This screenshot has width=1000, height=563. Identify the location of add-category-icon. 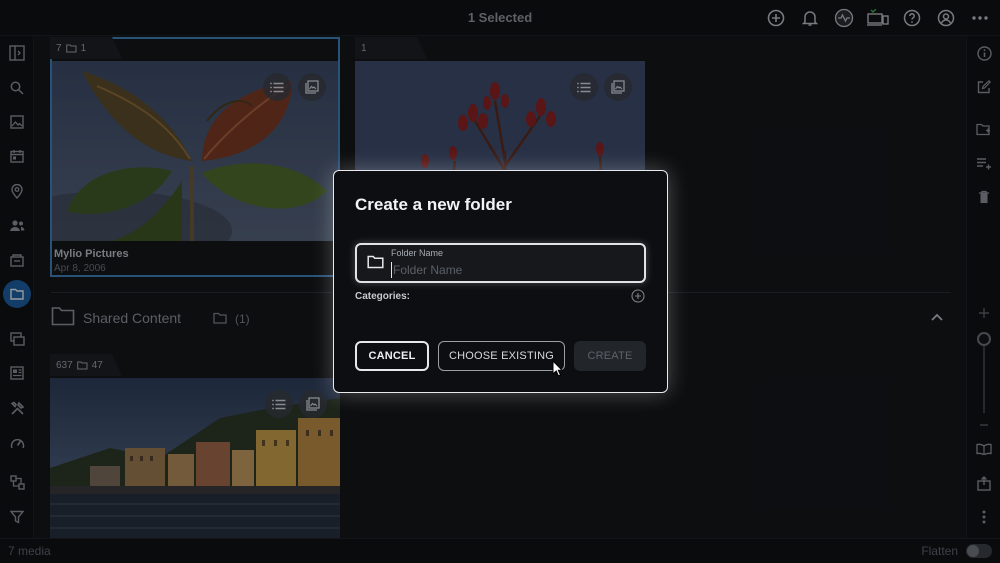
(638, 296).